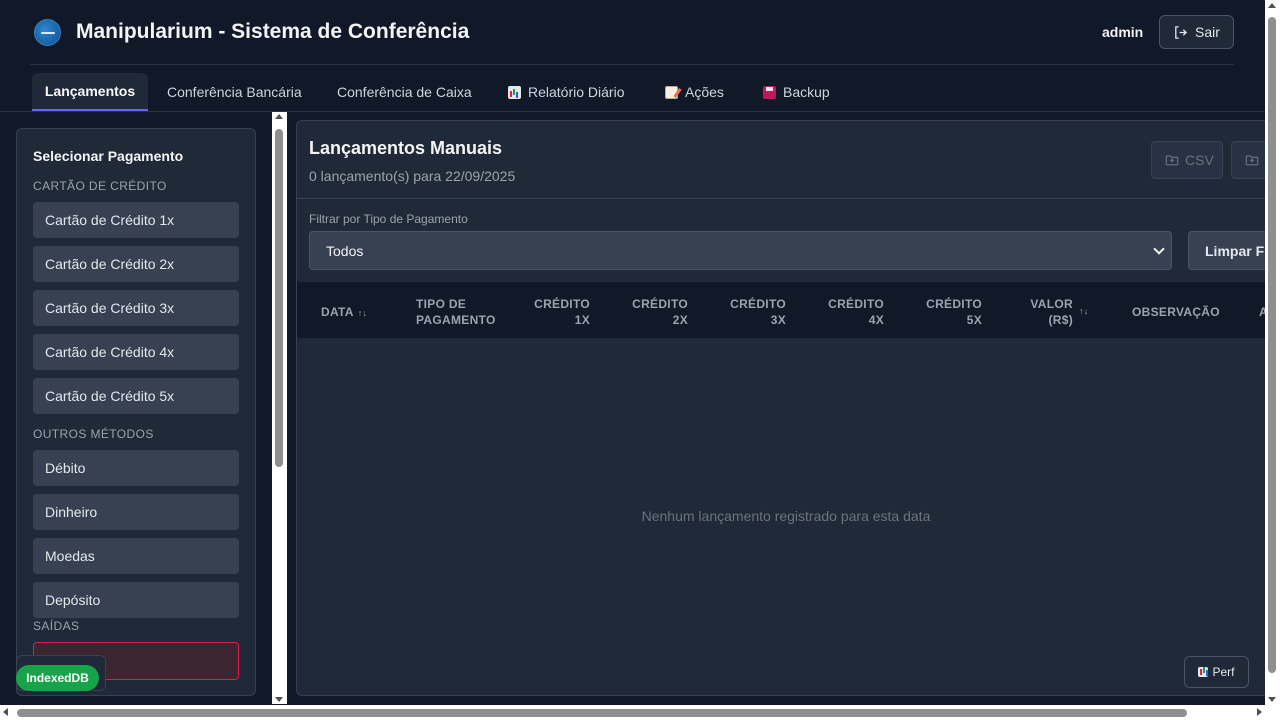 This screenshot has height=720, width=1280. What do you see at coordinates (406, 148) in the screenshot?
I see `panel-title: Lançamentos Manuais` at bounding box center [406, 148].